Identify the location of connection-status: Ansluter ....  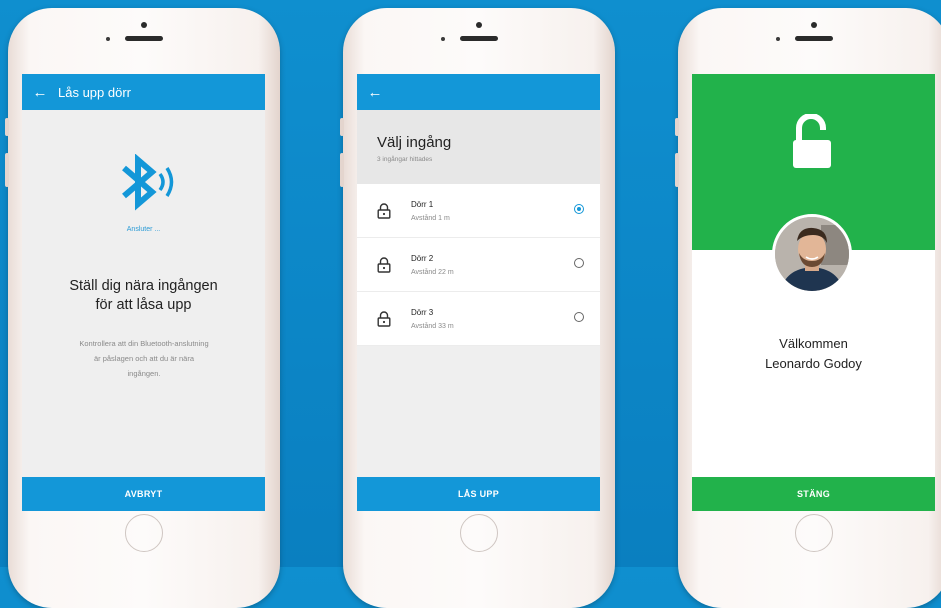
(143, 229).